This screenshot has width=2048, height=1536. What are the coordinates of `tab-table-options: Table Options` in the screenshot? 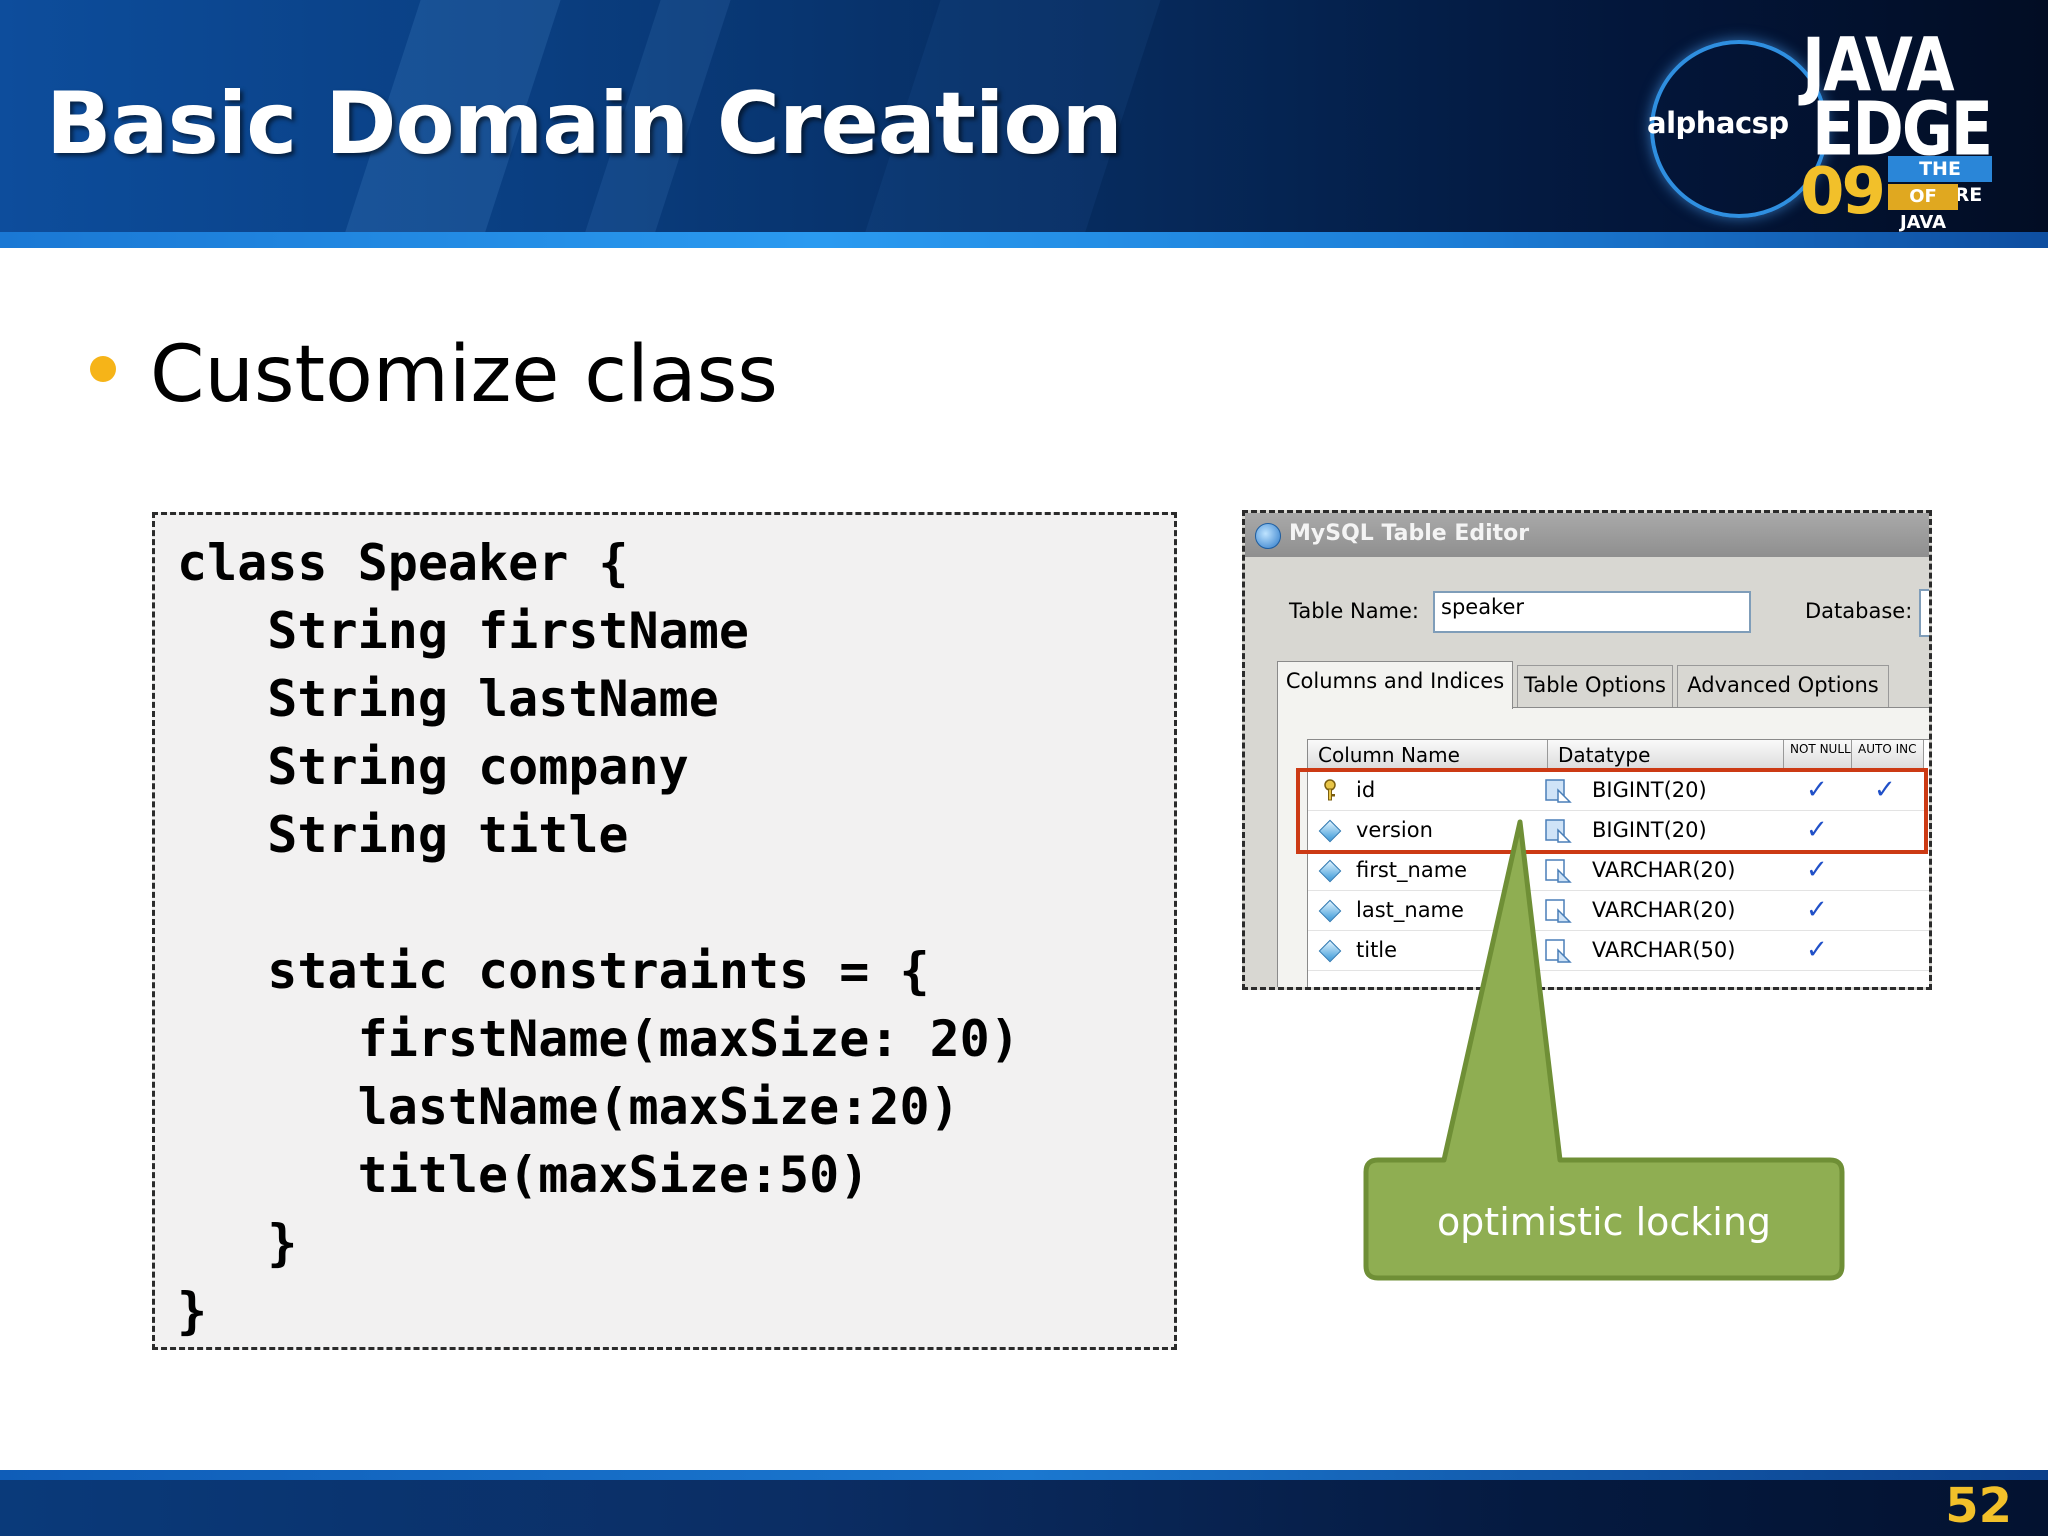 It's located at (1595, 686).